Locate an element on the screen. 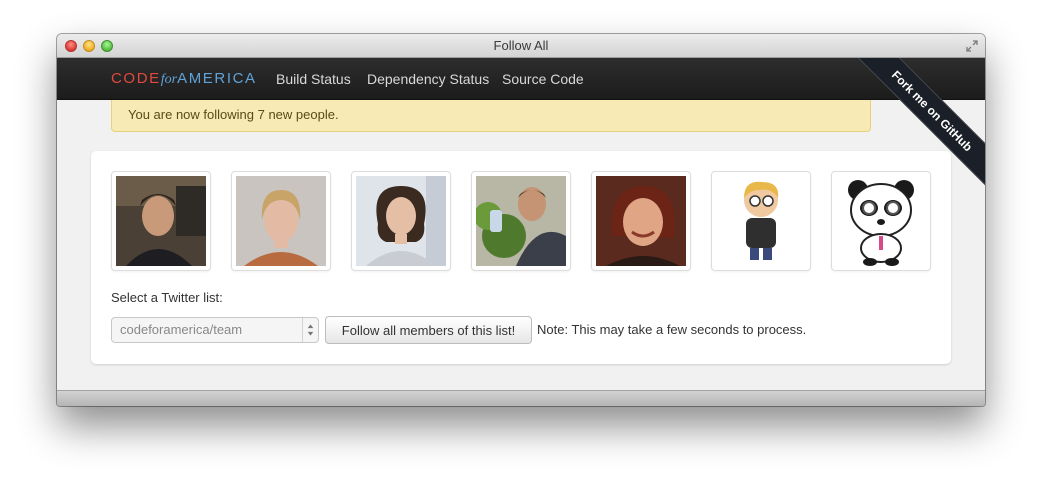  selected-list-value: codeforamerica/team is located at coordinates (181, 329).